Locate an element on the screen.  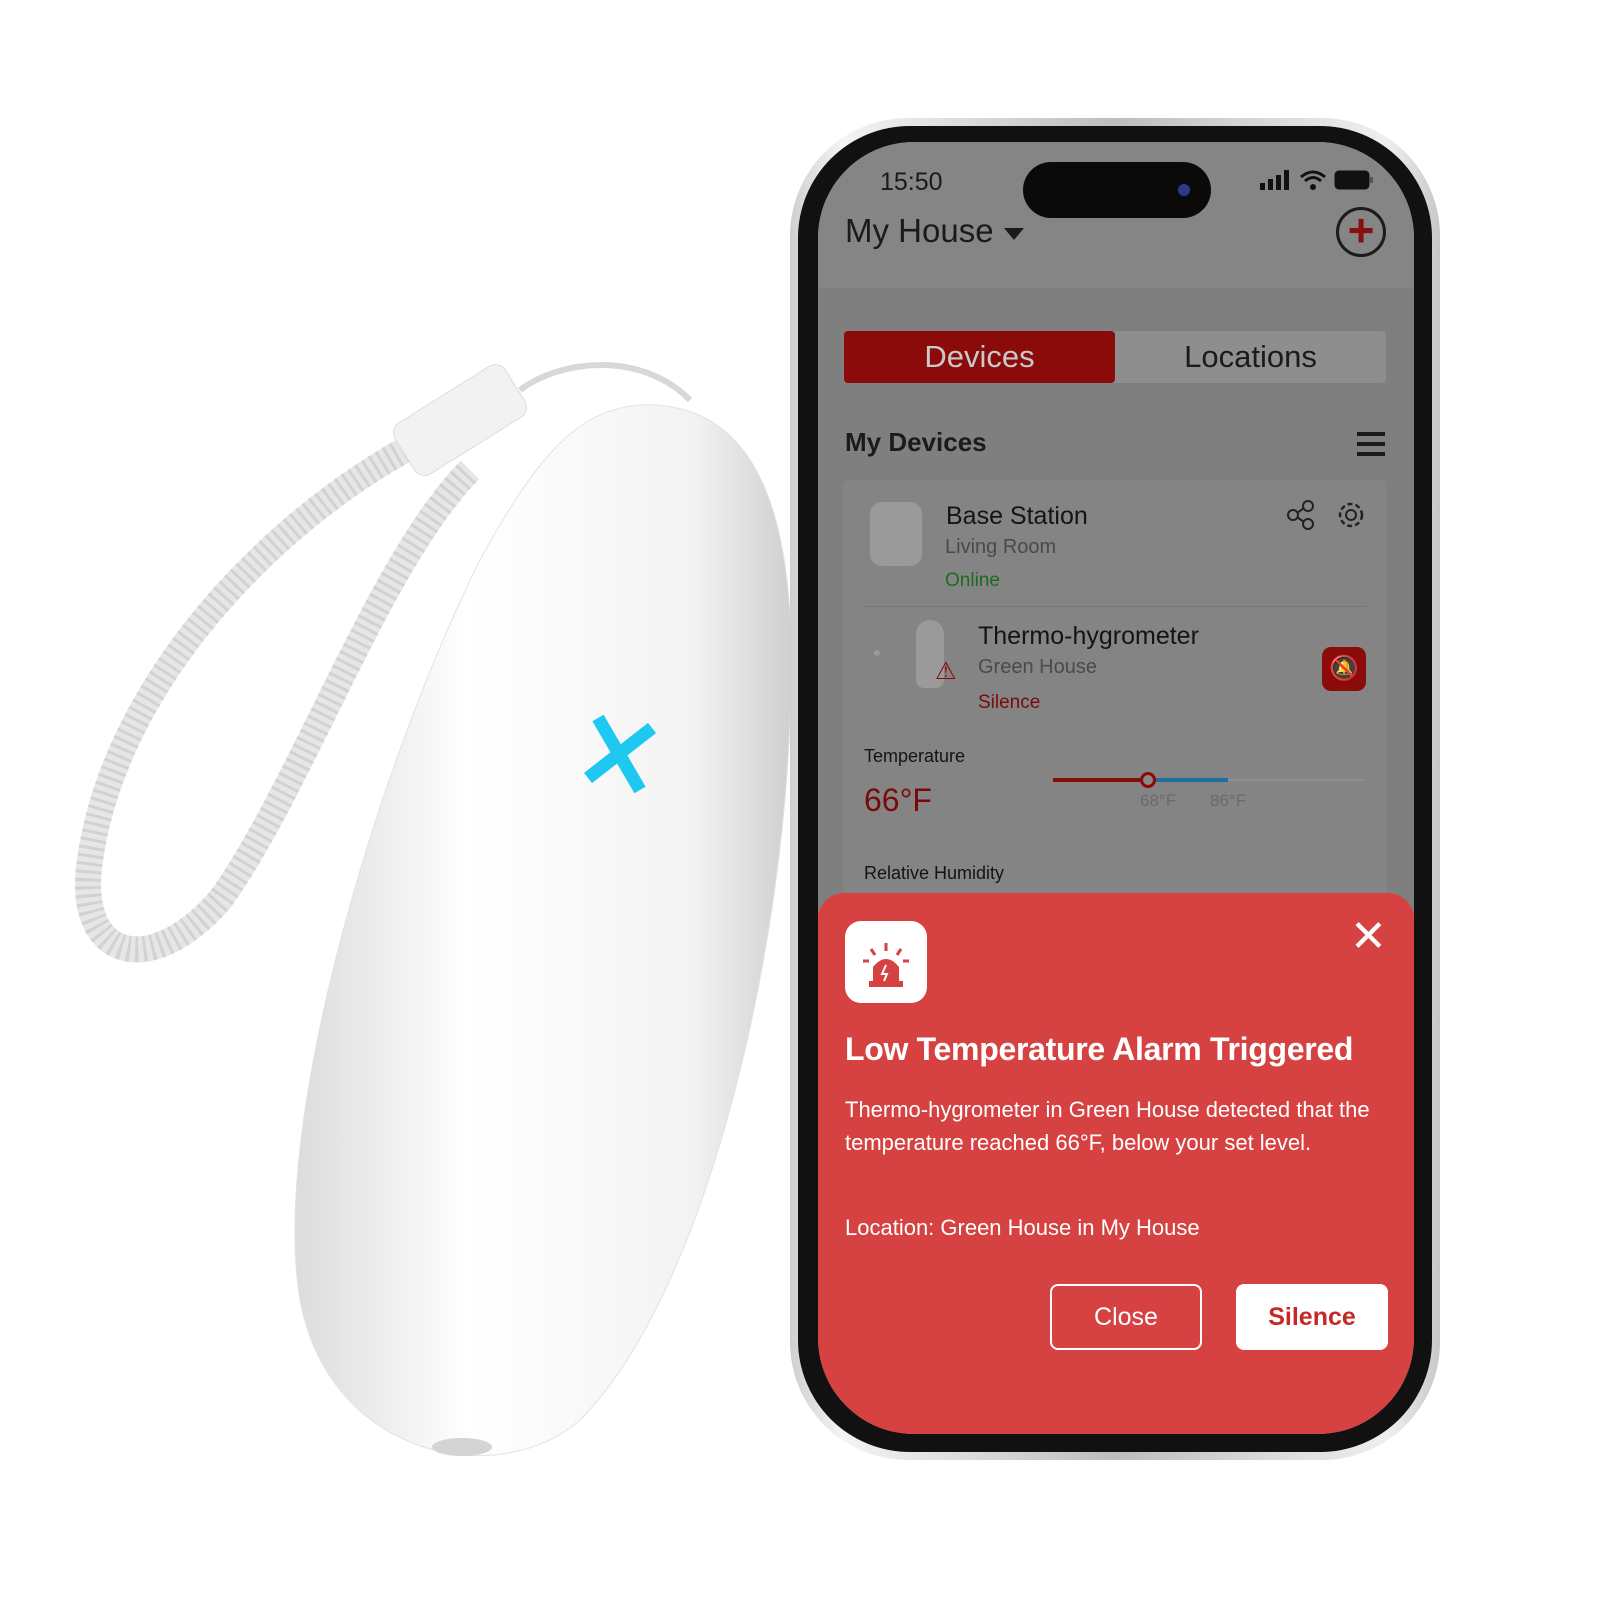
dynamic-island is located at coordinates (1117, 190).